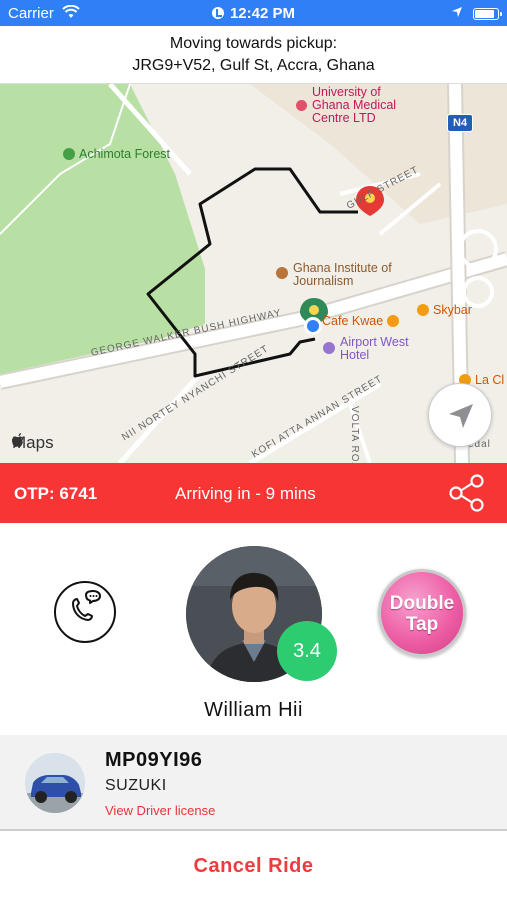 This screenshot has height=900, width=507. I want to click on hospital-icon, so click(301, 105).